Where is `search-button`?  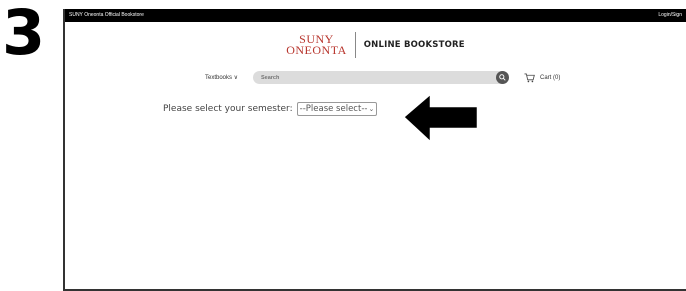
search-button is located at coordinates (502, 77).